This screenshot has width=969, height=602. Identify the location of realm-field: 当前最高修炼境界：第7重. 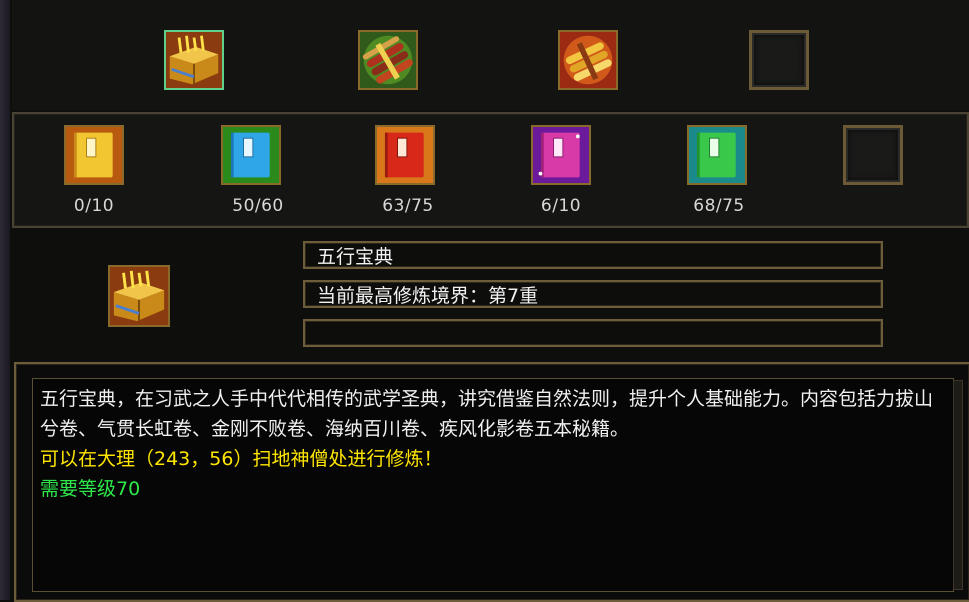
(593, 294).